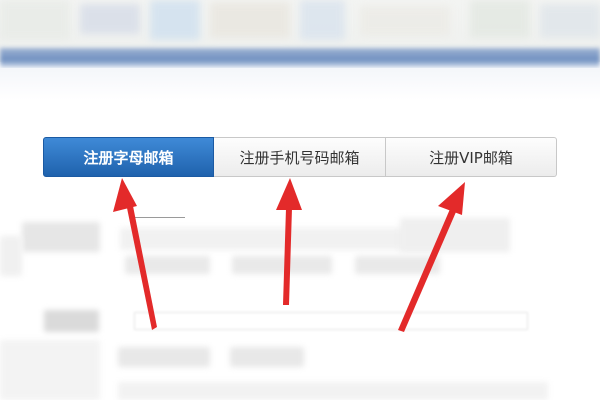  Describe the element at coordinates (289, 241) in the screenshot. I see `arrow-to-mobile-tab` at that location.